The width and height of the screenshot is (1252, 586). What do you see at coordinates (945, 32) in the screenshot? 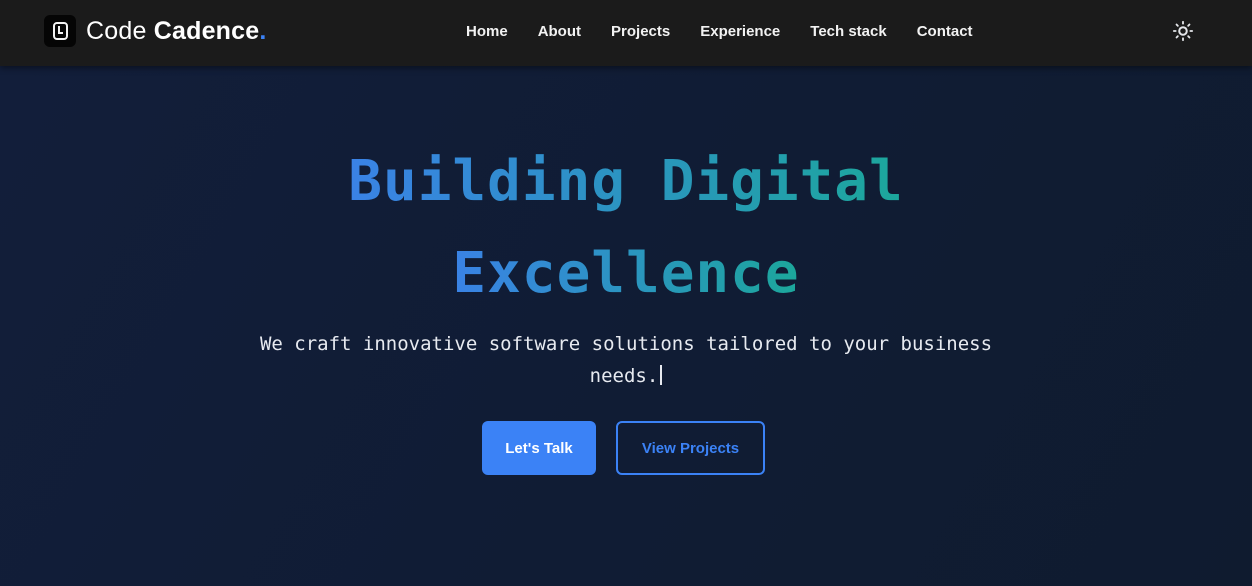
I see `nav-contact: Contact` at bounding box center [945, 32].